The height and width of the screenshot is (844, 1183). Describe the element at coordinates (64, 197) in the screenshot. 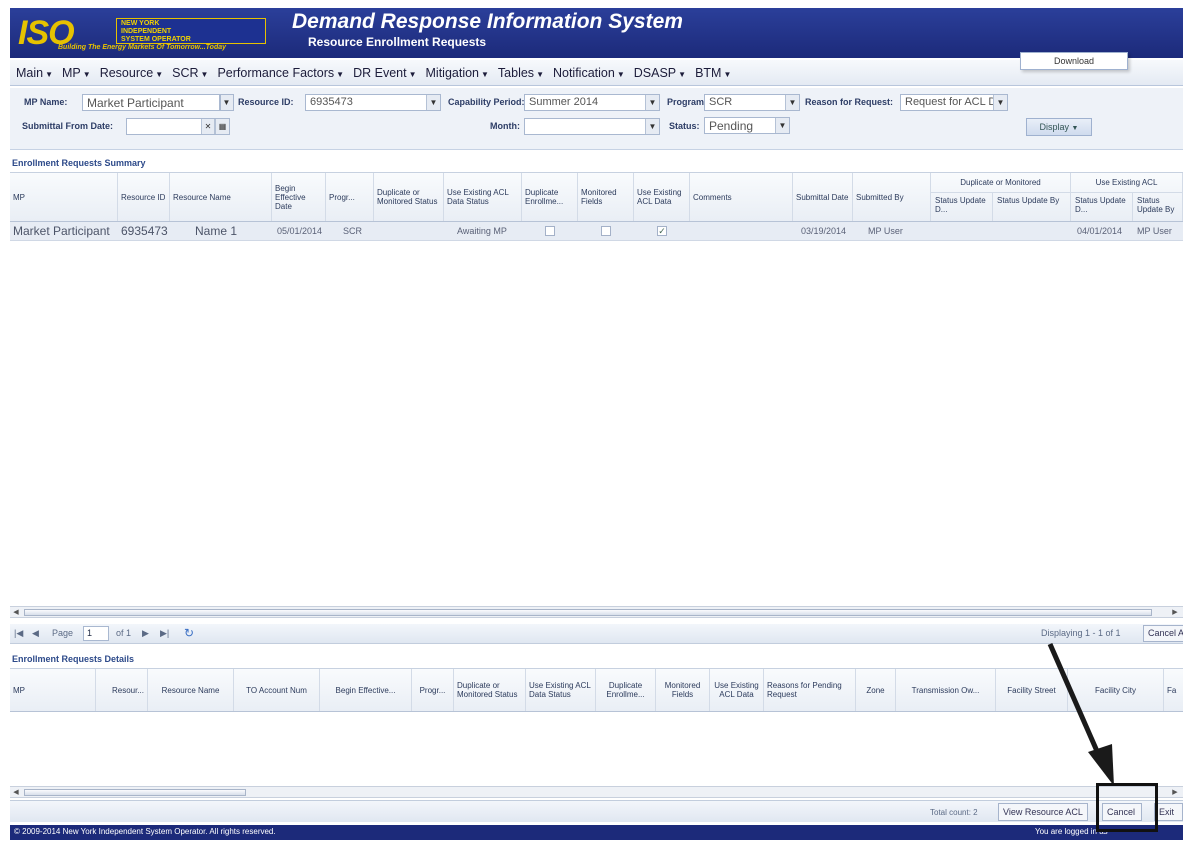

I see `col-mp: MP` at that location.